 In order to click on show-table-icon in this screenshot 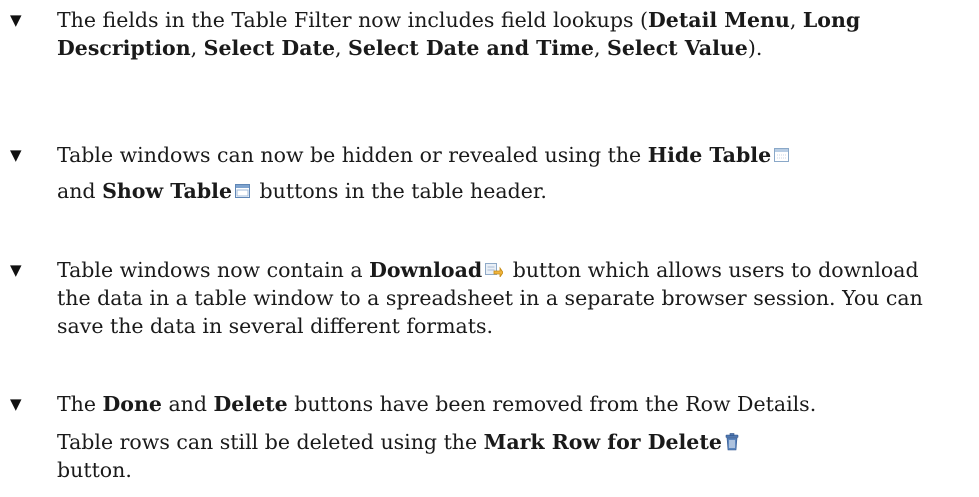, I will do `click(242, 190)`.